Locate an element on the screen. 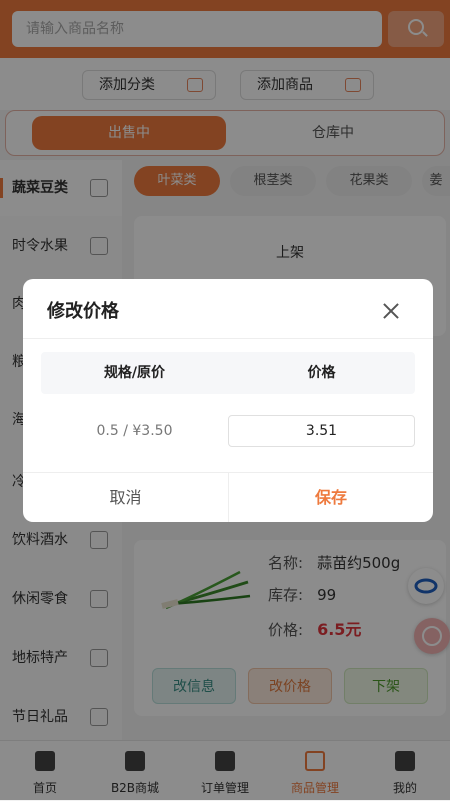  save-button: 保存 is located at coordinates (331, 497).